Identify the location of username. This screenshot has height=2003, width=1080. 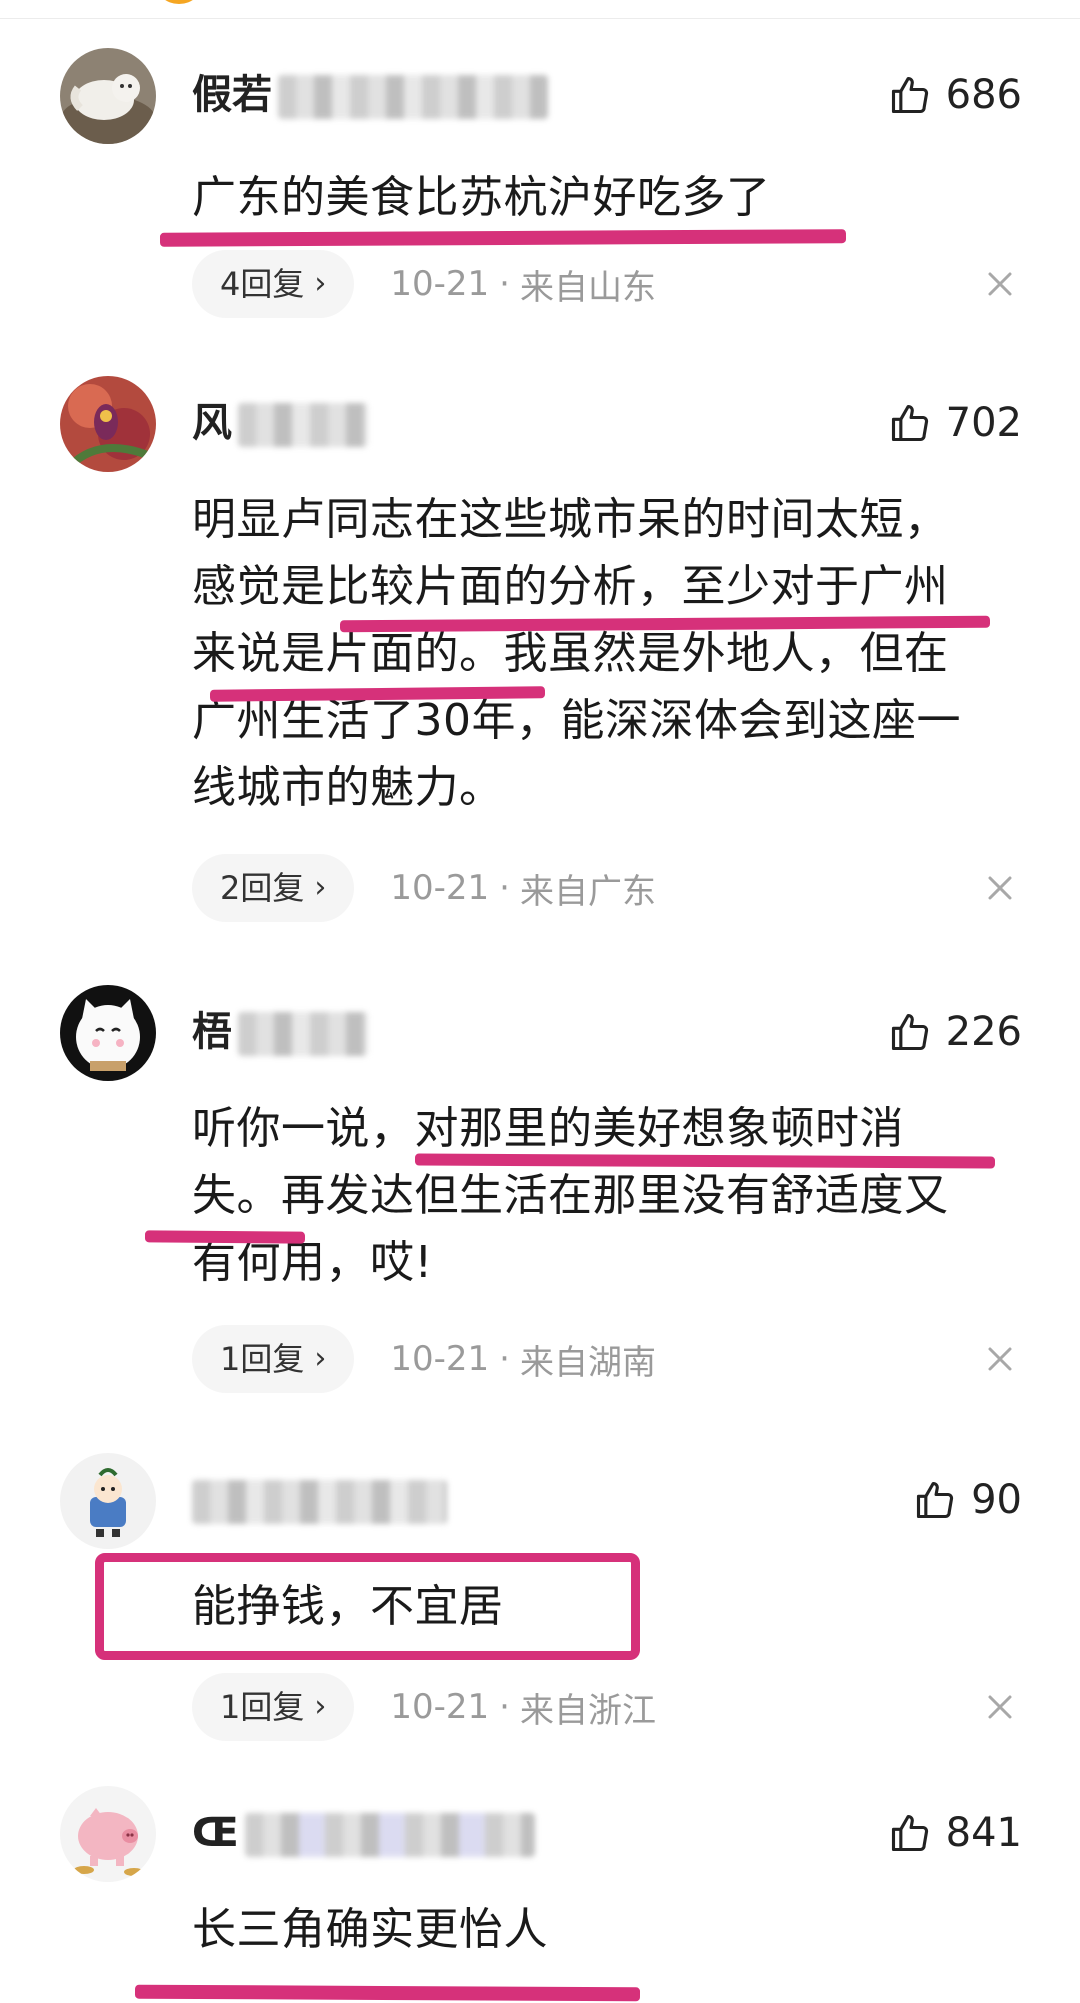
(319, 1500).